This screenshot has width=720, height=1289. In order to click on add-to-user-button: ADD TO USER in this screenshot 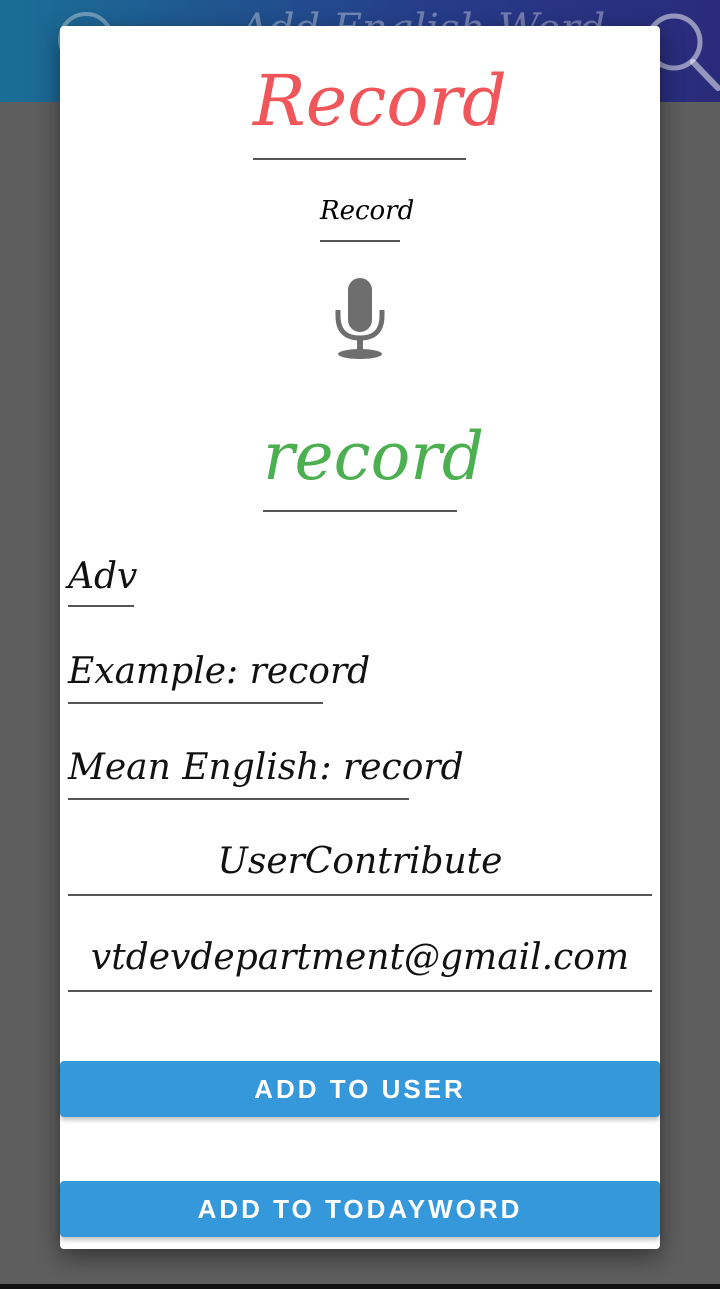, I will do `click(360, 1089)`.